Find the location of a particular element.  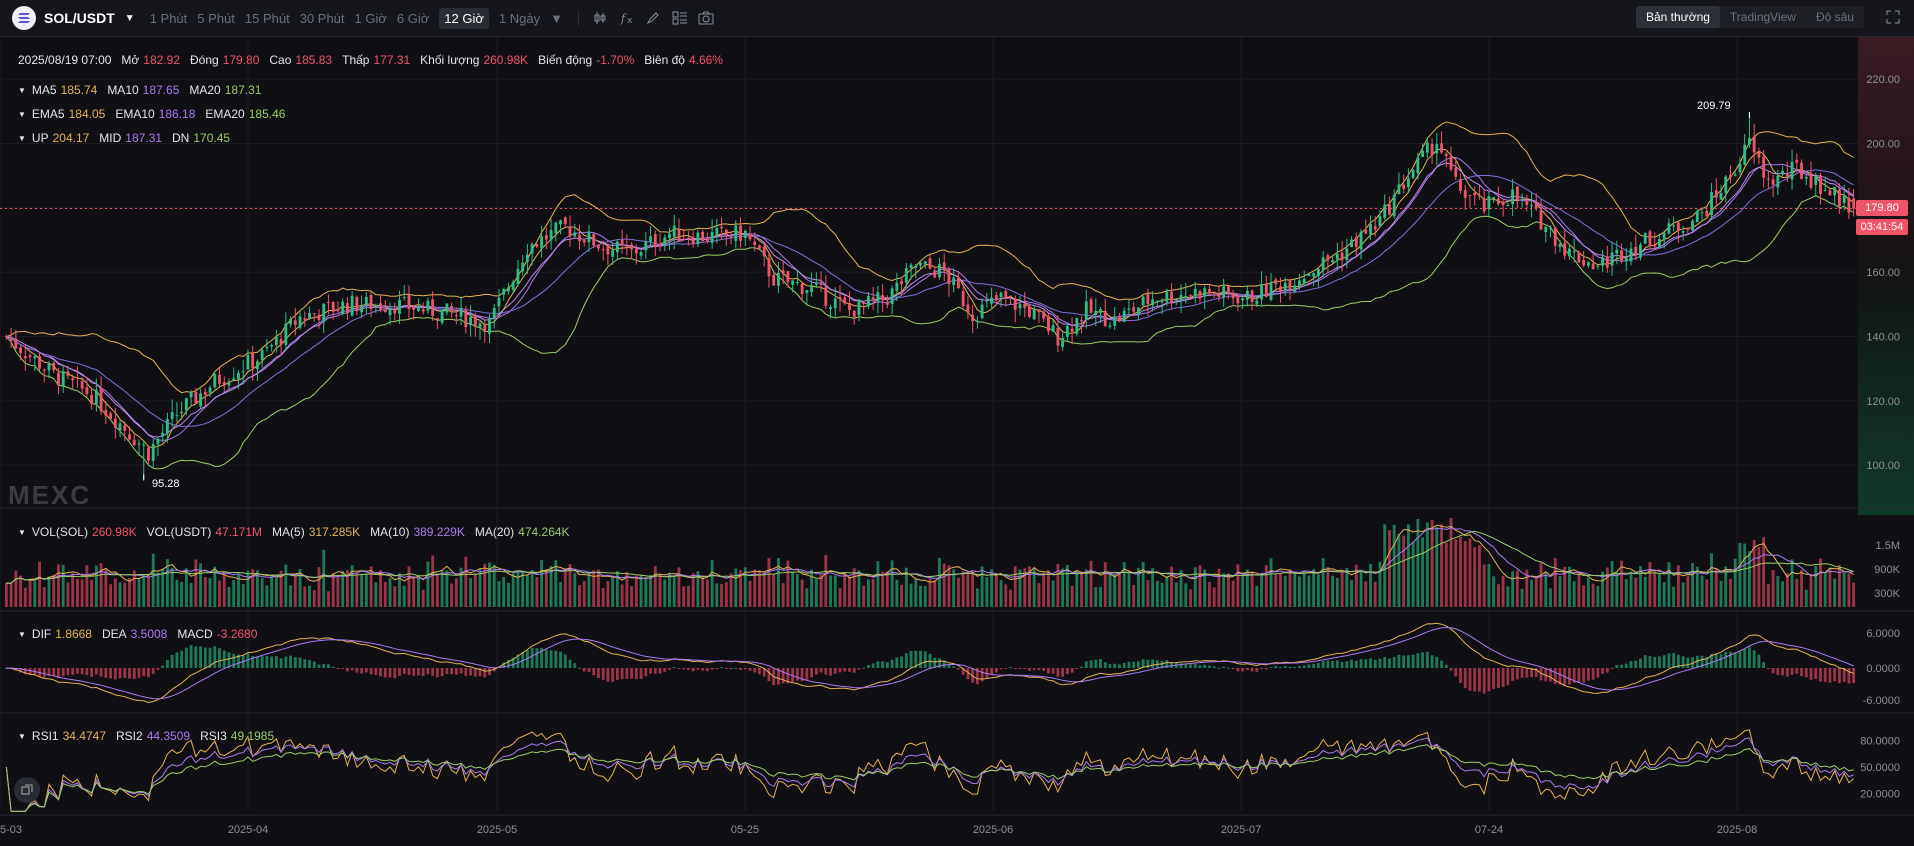

layout-icon is located at coordinates (680, 18).